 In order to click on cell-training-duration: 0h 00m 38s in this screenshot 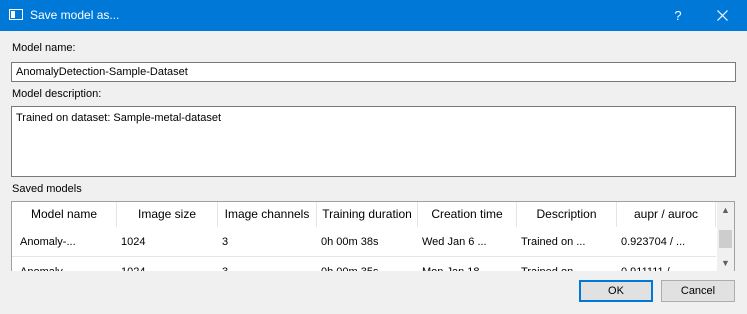, I will do `click(350, 242)`.